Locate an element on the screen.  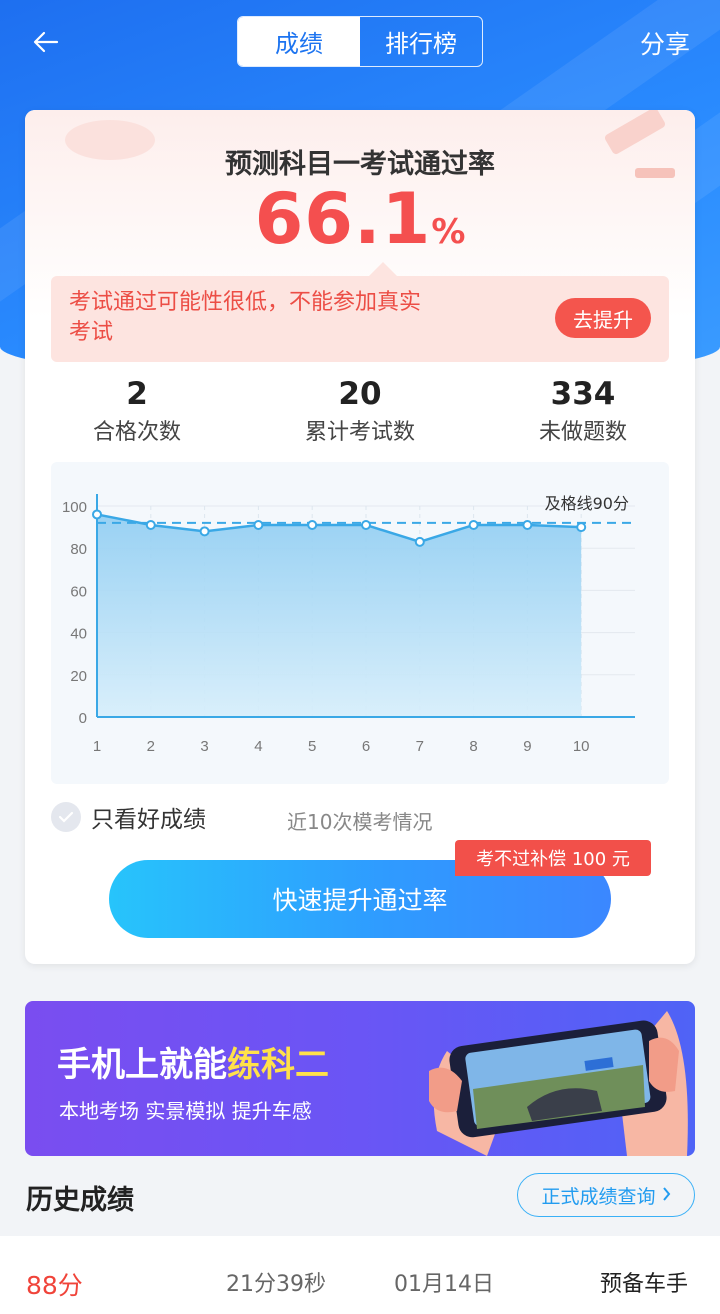
x-tick-label: 4 is located at coordinates (258, 746).